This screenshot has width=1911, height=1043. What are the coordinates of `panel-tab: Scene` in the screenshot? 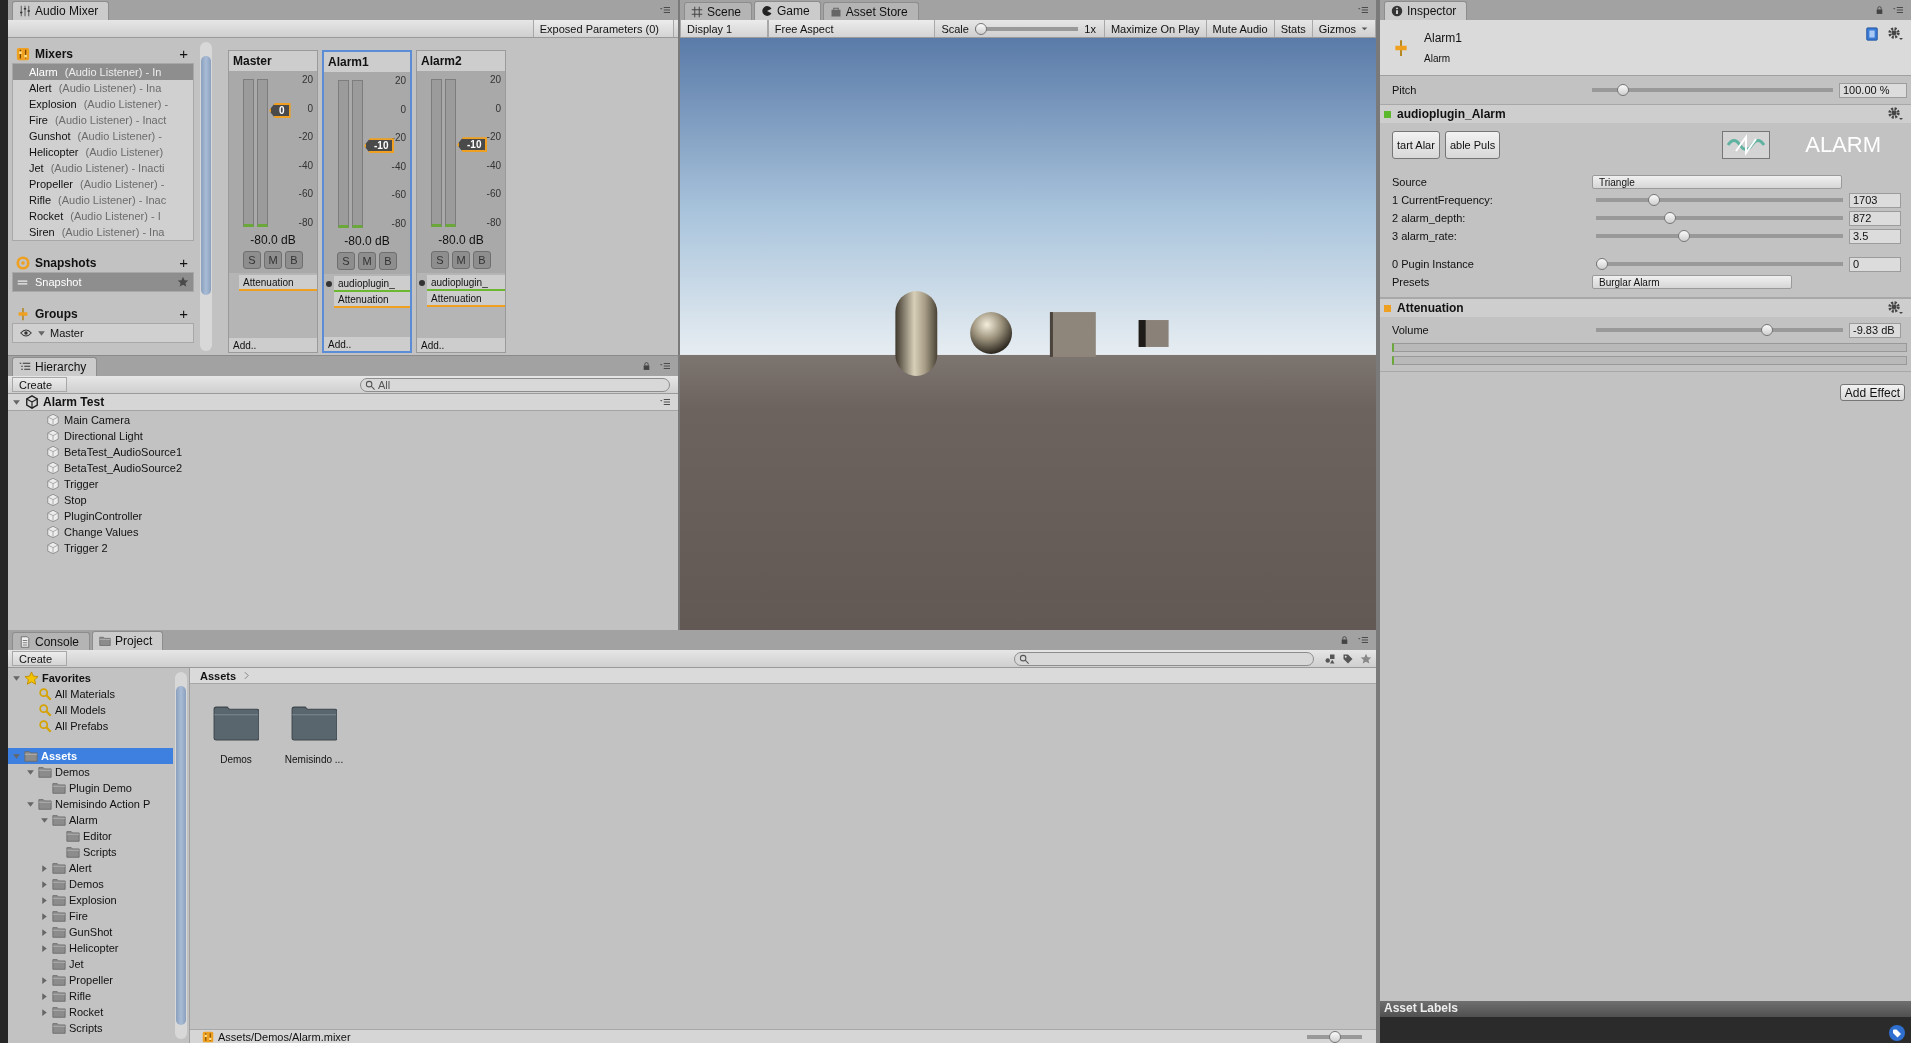 It's located at (718, 11).